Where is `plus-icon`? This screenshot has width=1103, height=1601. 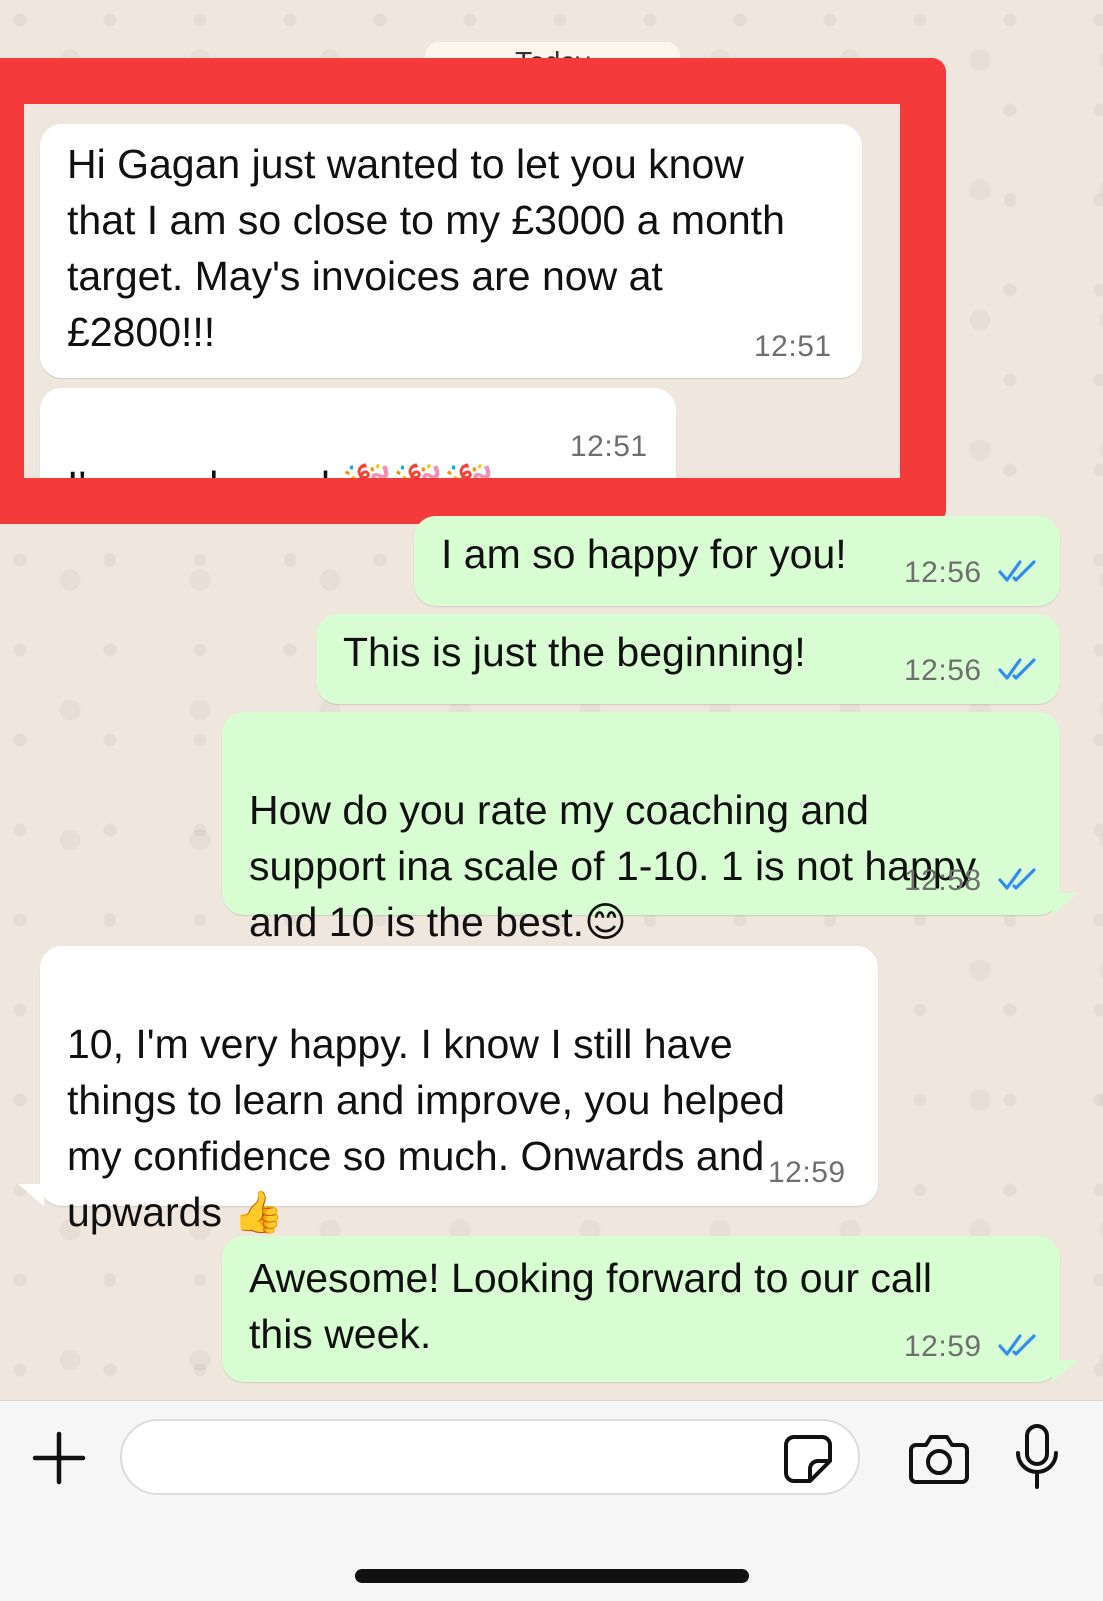 plus-icon is located at coordinates (59, 1458).